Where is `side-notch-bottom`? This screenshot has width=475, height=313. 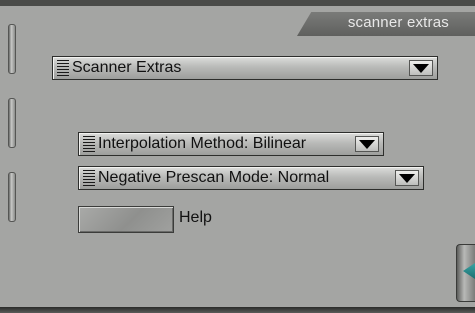 side-notch-bottom is located at coordinates (12, 197).